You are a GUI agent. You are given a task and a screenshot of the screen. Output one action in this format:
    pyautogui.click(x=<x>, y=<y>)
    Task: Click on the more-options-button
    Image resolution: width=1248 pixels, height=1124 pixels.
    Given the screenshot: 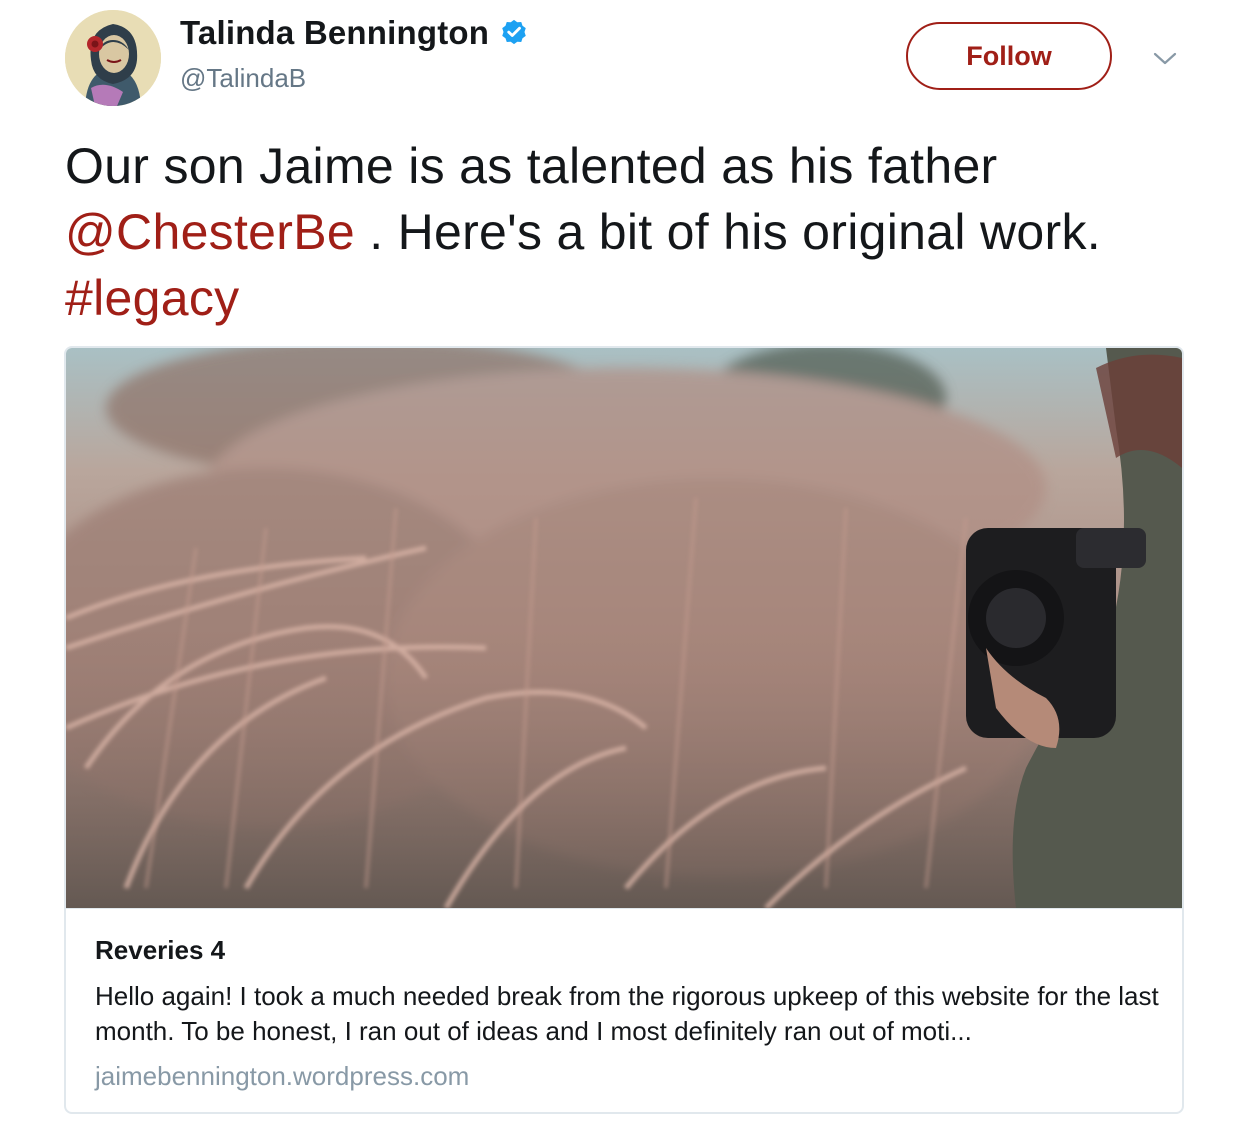 What is the action you would take?
    pyautogui.click(x=1165, y=59)
    